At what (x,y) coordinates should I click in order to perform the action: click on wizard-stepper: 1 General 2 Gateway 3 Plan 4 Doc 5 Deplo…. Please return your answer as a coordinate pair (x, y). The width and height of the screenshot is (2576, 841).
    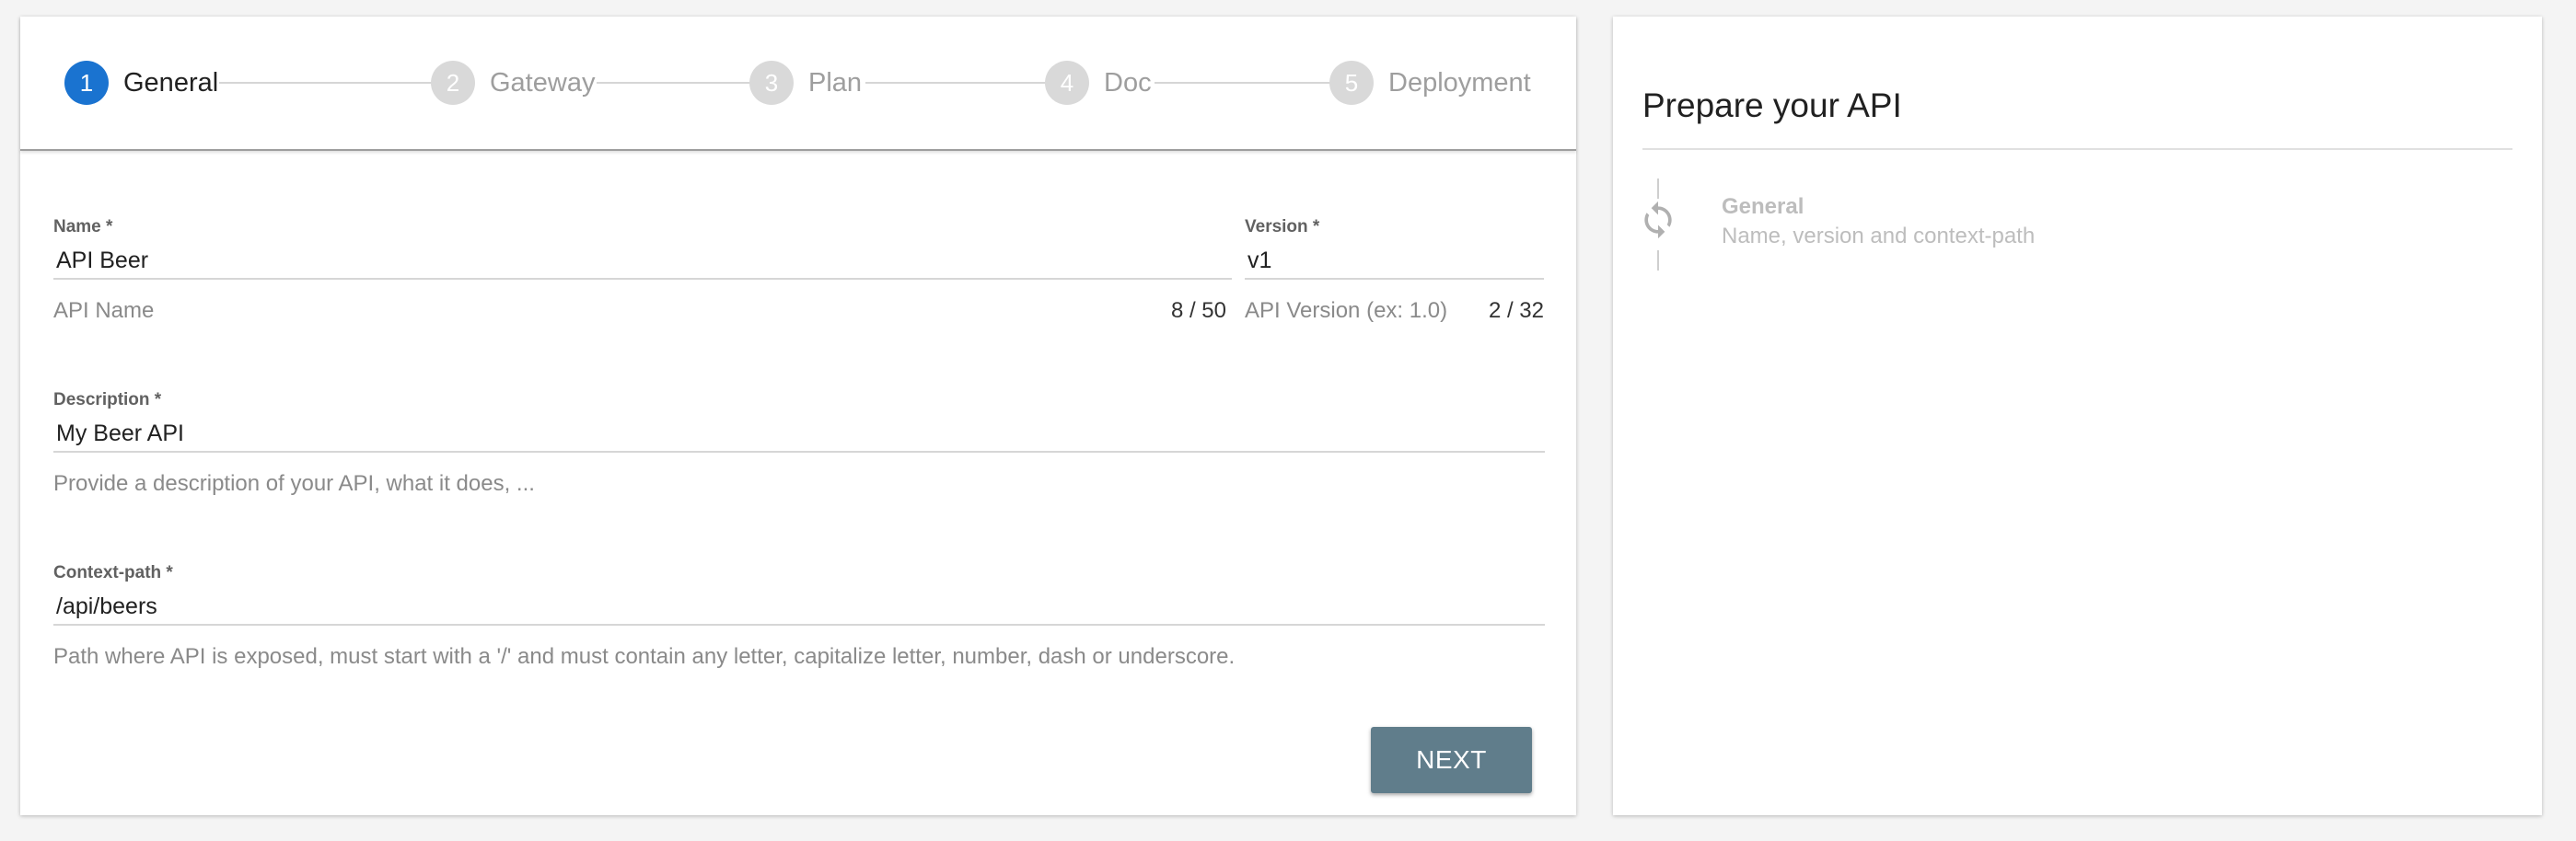
    Looking at the image, I should click on (798, 84).